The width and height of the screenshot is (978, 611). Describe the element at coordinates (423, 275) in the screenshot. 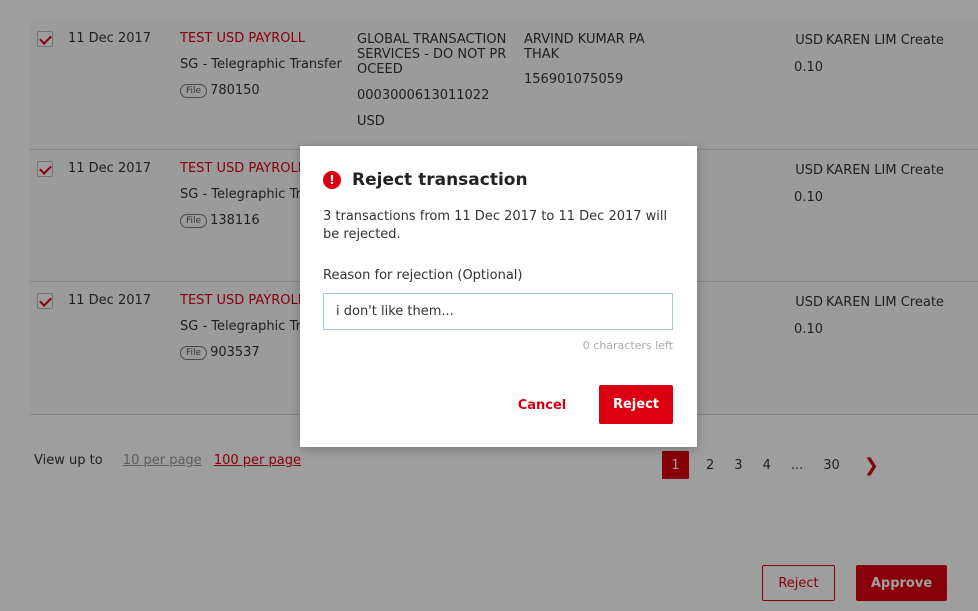

I see `reason-label: Reason for rejection (Optional)` at that location.